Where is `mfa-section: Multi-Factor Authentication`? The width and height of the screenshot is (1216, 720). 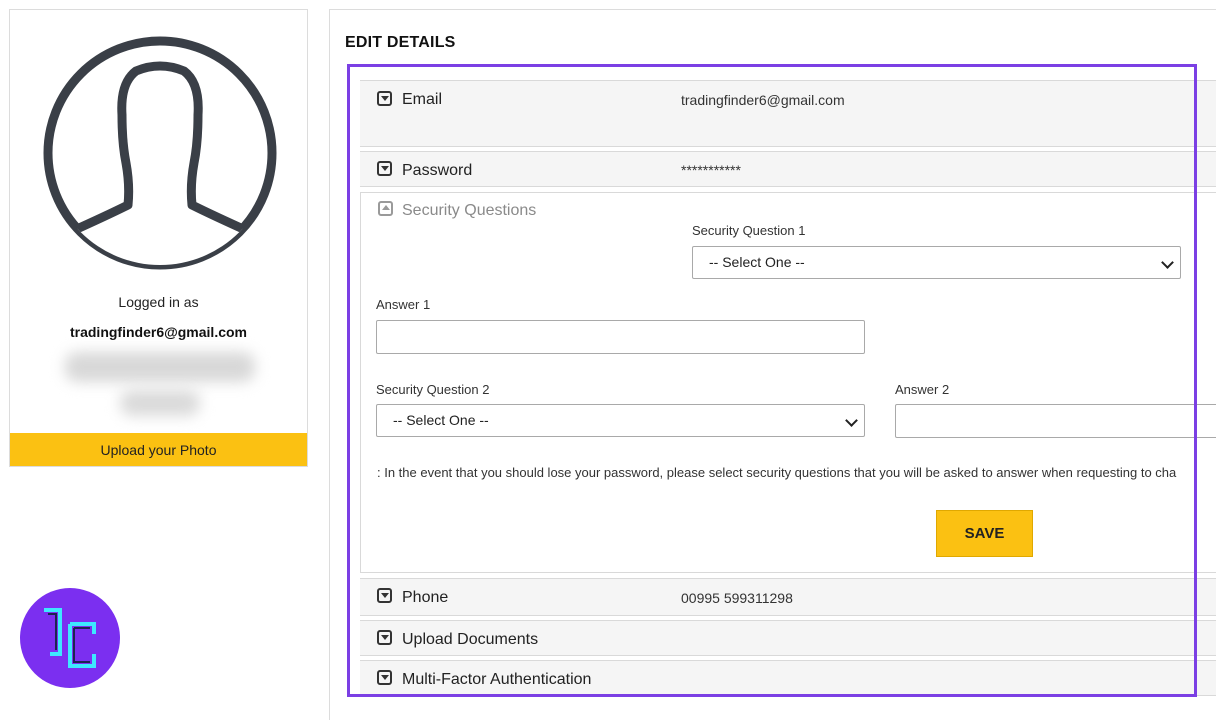 mfa-section: Multi-Factor Authentication is located at coordinates (788, 678).